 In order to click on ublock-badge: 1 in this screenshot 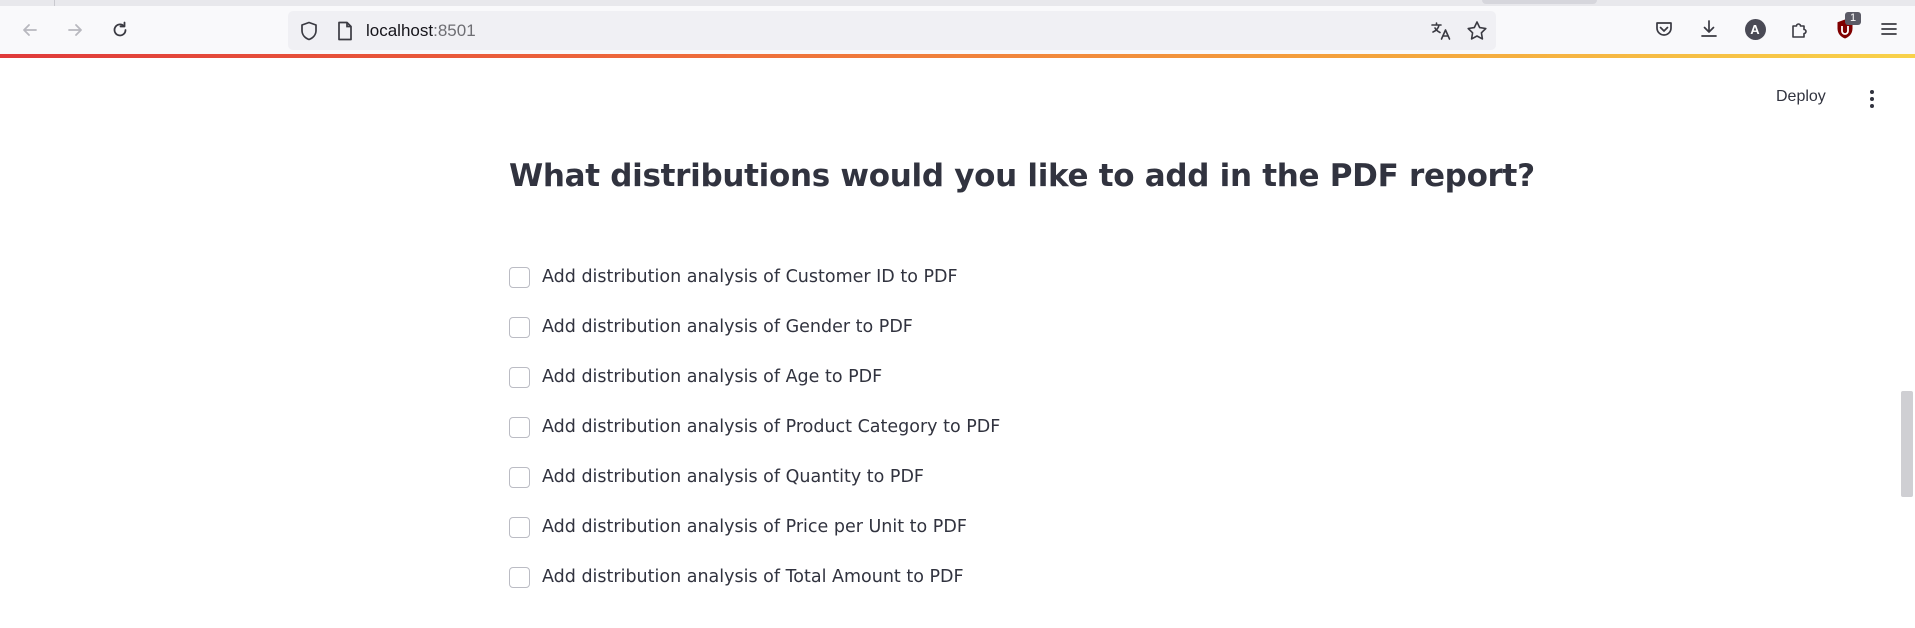, I will do `click(1853, 18)`.